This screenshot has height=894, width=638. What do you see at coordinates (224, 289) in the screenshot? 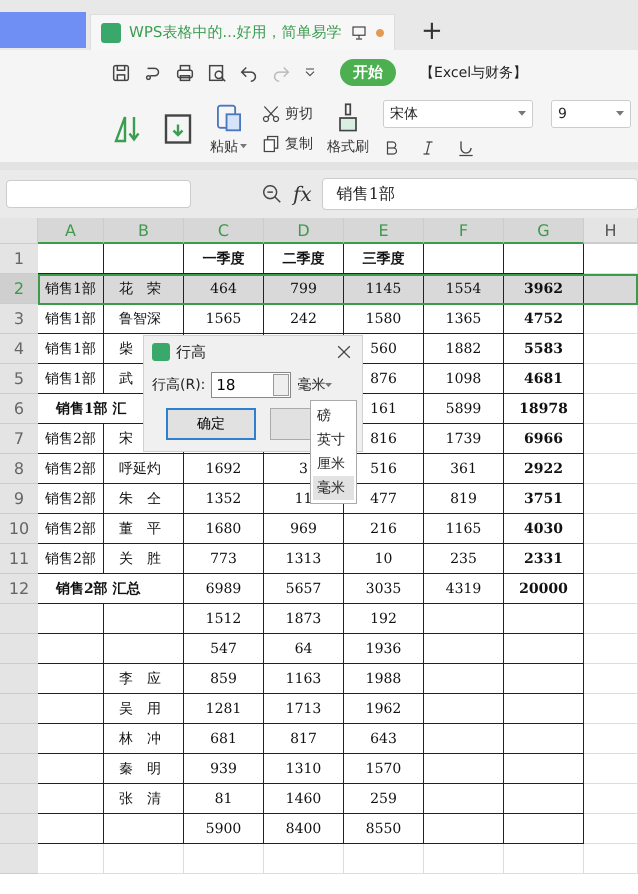
I see `table-cell: 464` at bounding box center [224, 289].